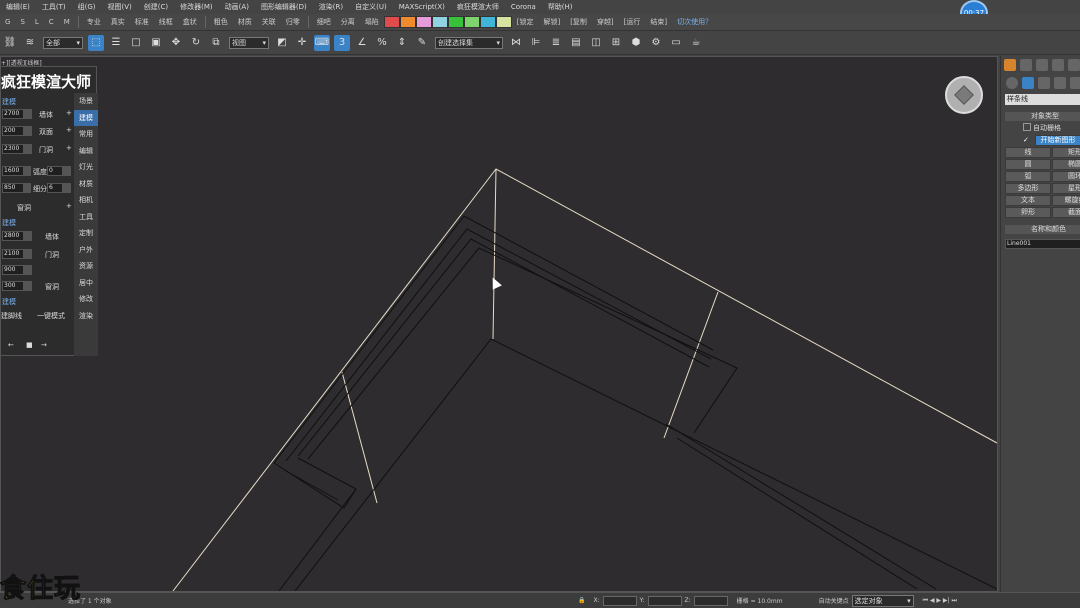 The width and height of the screenshot is (1080, 608). What do you see at coordinates (116, 43) in the screenshot?
I see `select-by-name-icon: ☰` at bounding box center [116, 43].